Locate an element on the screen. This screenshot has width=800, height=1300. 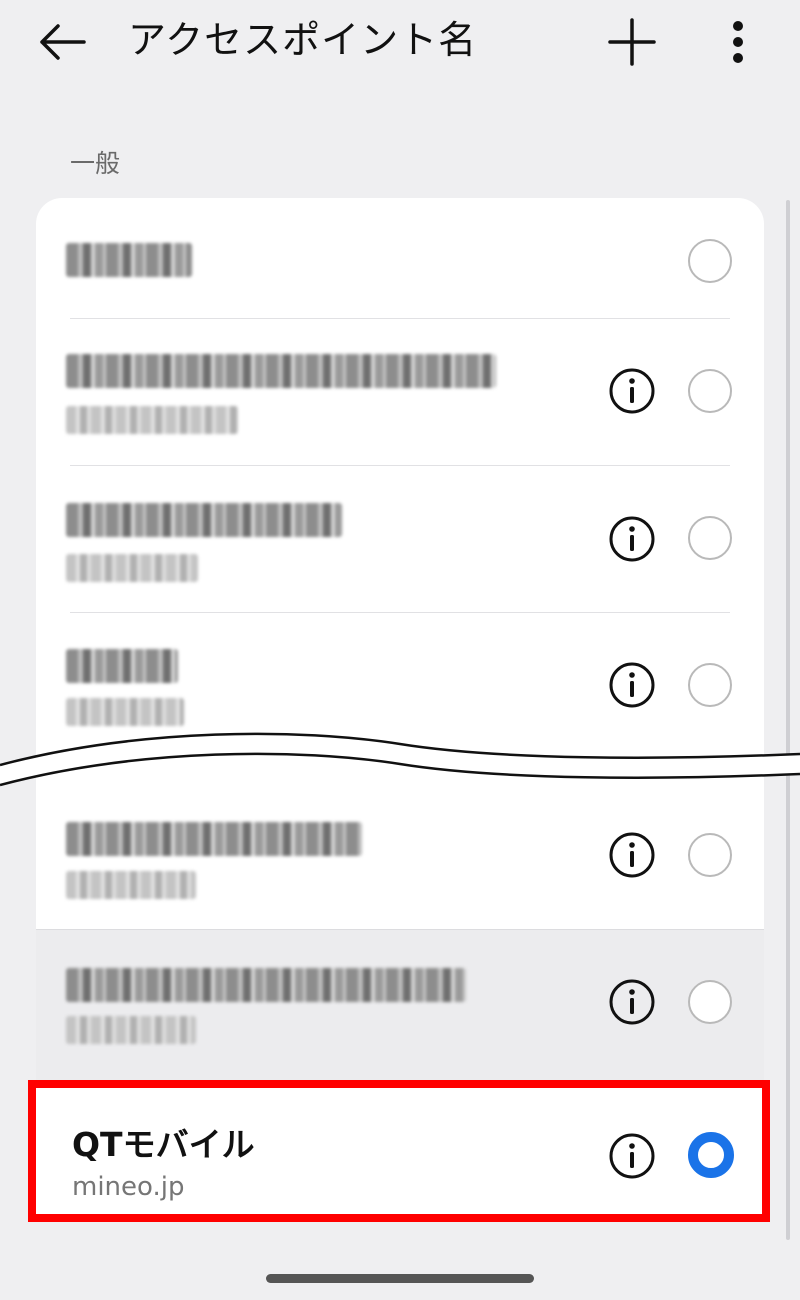
home-indicator is located at coordinates (400, 1278).